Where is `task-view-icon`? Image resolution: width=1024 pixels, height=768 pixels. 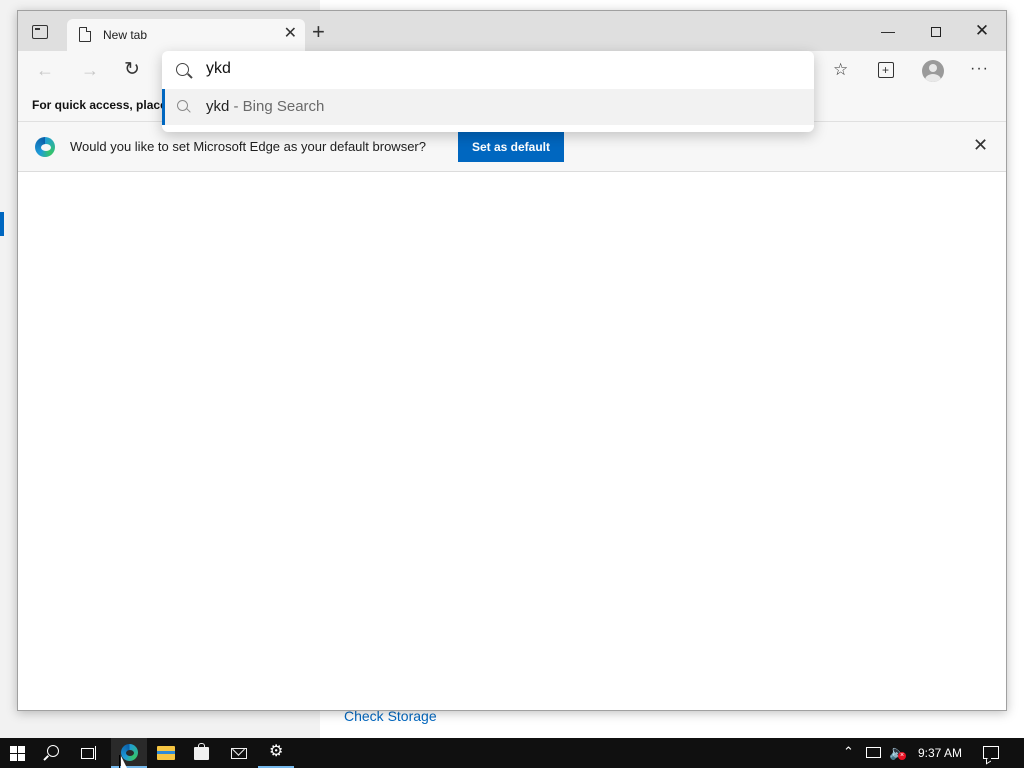 task-view-icon is located at coordinates (89, 753).